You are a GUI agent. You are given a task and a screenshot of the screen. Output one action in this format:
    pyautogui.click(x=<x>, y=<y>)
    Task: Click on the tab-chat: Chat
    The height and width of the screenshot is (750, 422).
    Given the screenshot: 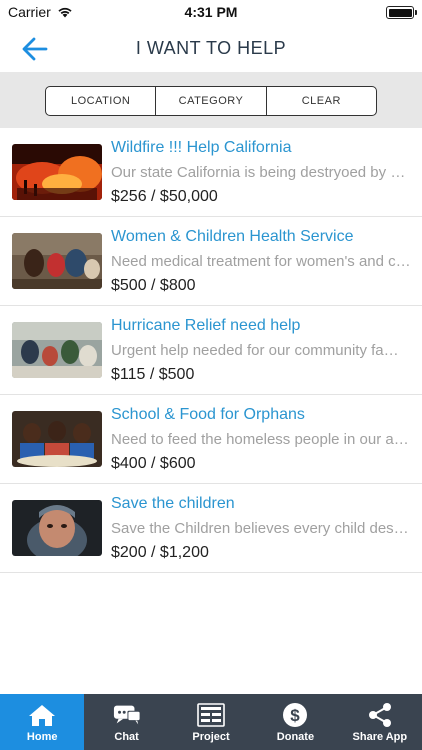 What is the action you would take?
    pyautogui.click(x=126, y=722)
    